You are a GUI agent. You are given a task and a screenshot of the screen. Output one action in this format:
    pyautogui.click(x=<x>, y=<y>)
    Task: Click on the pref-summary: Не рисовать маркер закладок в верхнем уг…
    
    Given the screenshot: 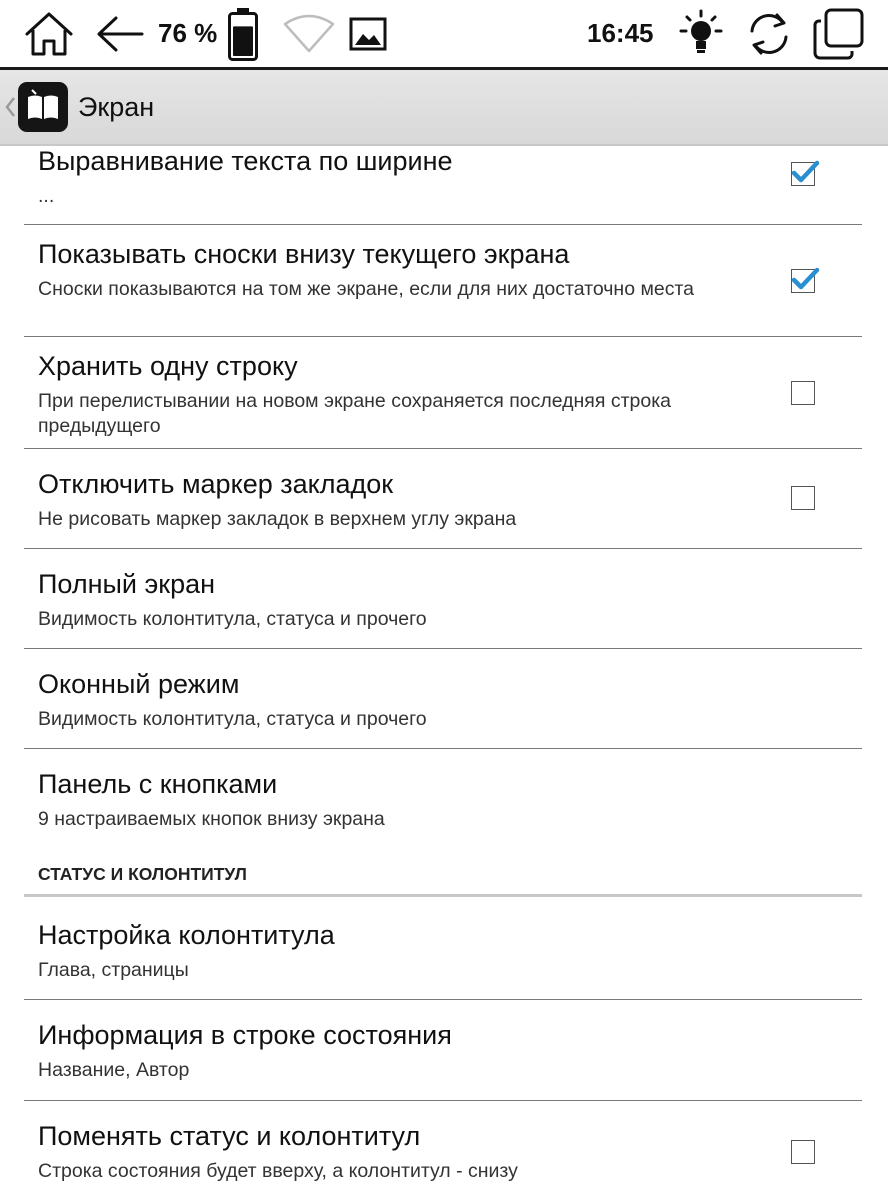 What is the action you would take?
    pyautogui.click(x=277, y=519)
    